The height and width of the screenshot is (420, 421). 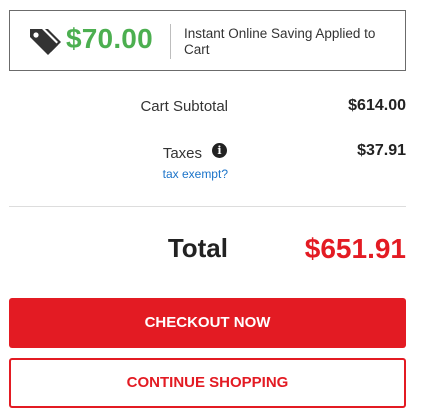 I want to click on info-icon: i, so click(x=219, y=150).